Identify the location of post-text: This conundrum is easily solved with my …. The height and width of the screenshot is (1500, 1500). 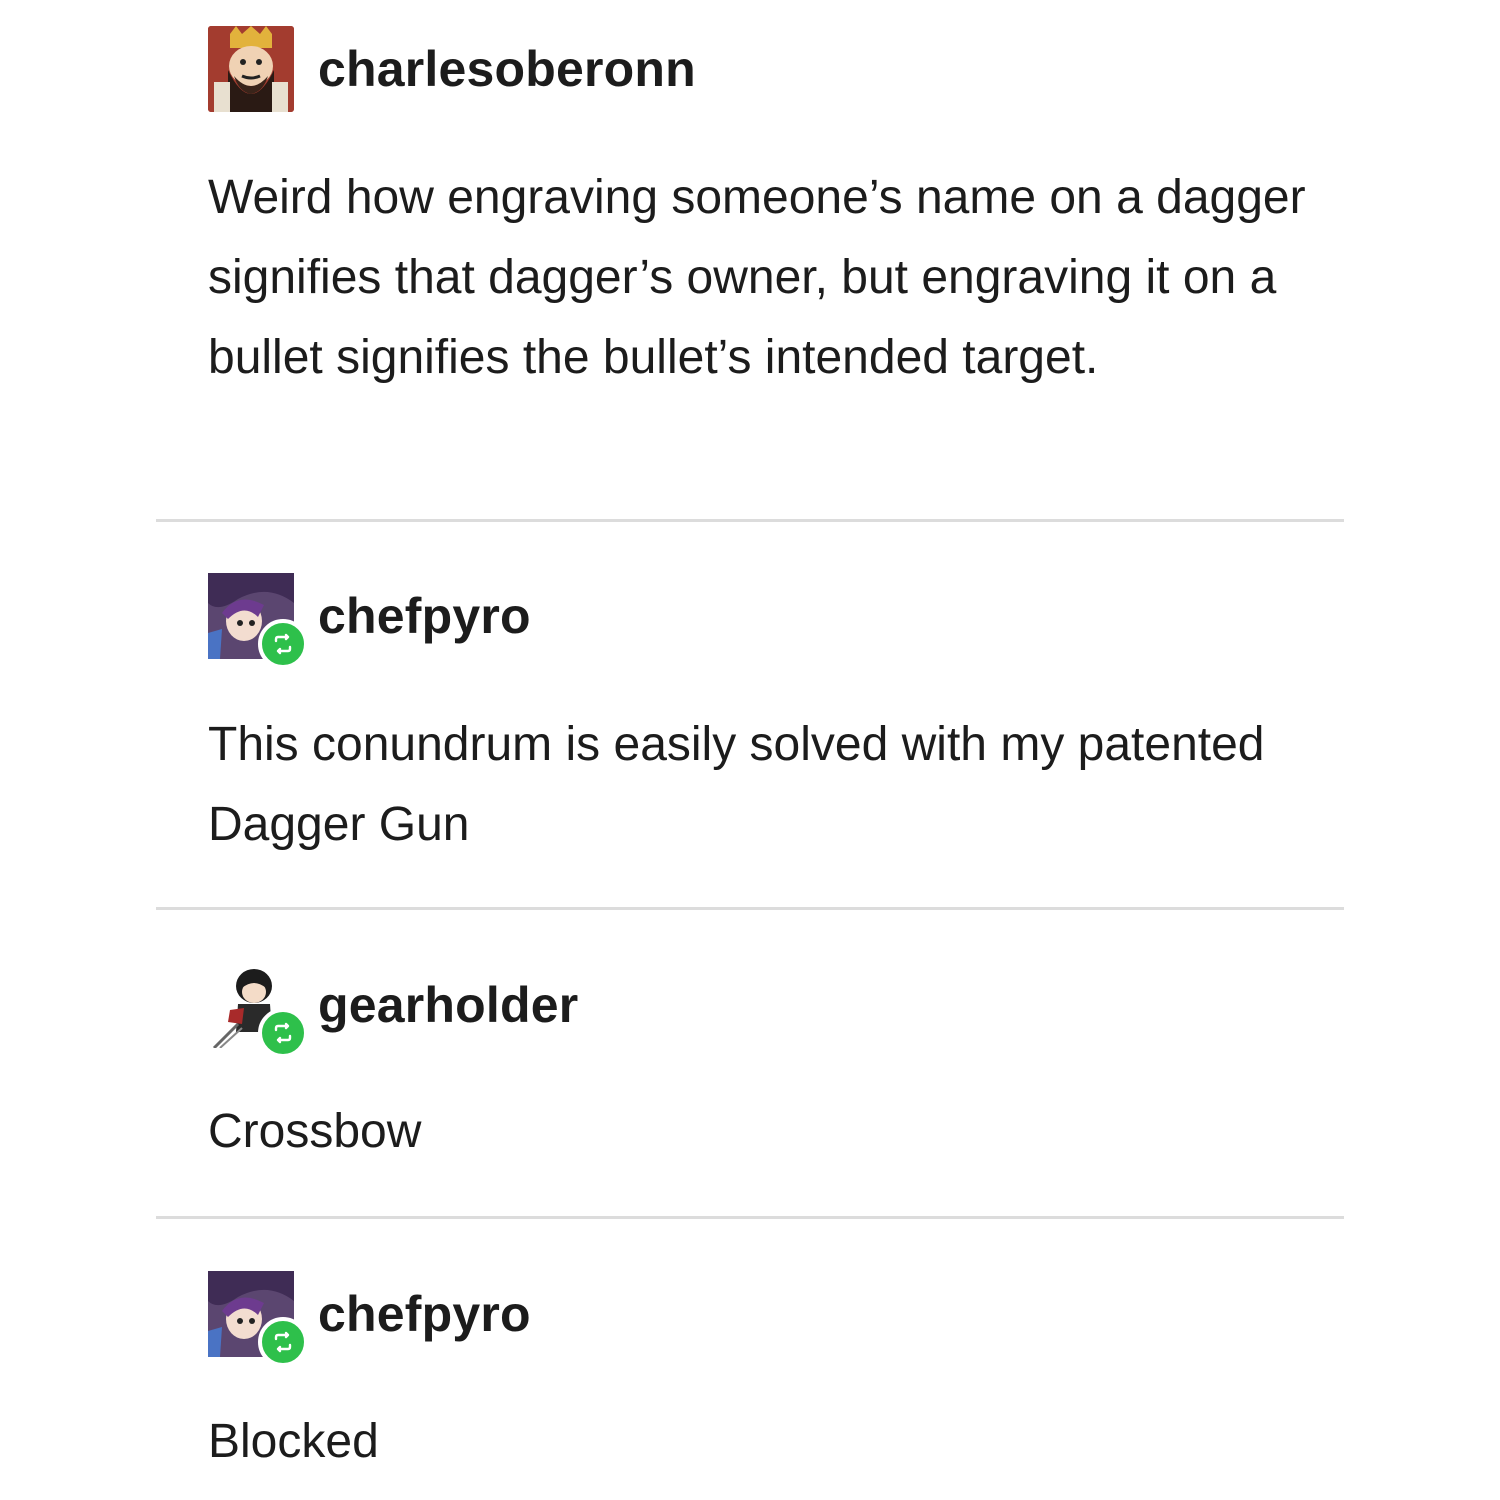
(736, 784).